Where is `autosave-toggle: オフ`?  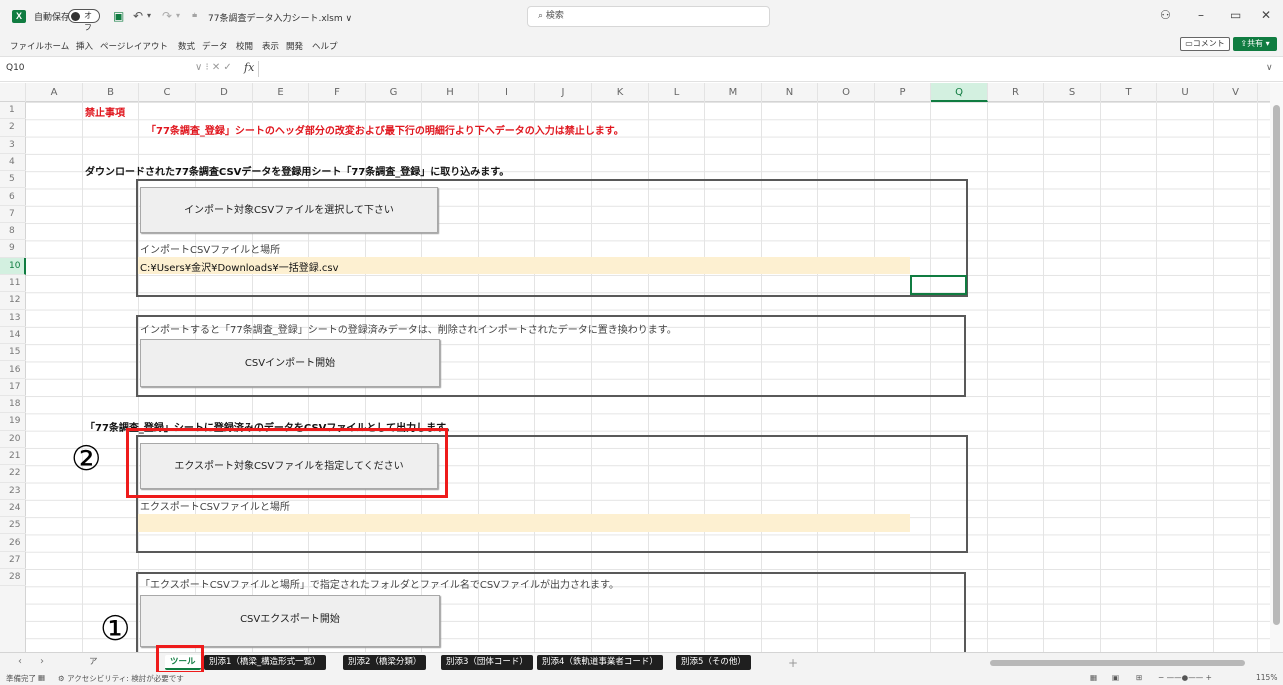
autosave-toggle: オフ is located at coordinates (84, 20).